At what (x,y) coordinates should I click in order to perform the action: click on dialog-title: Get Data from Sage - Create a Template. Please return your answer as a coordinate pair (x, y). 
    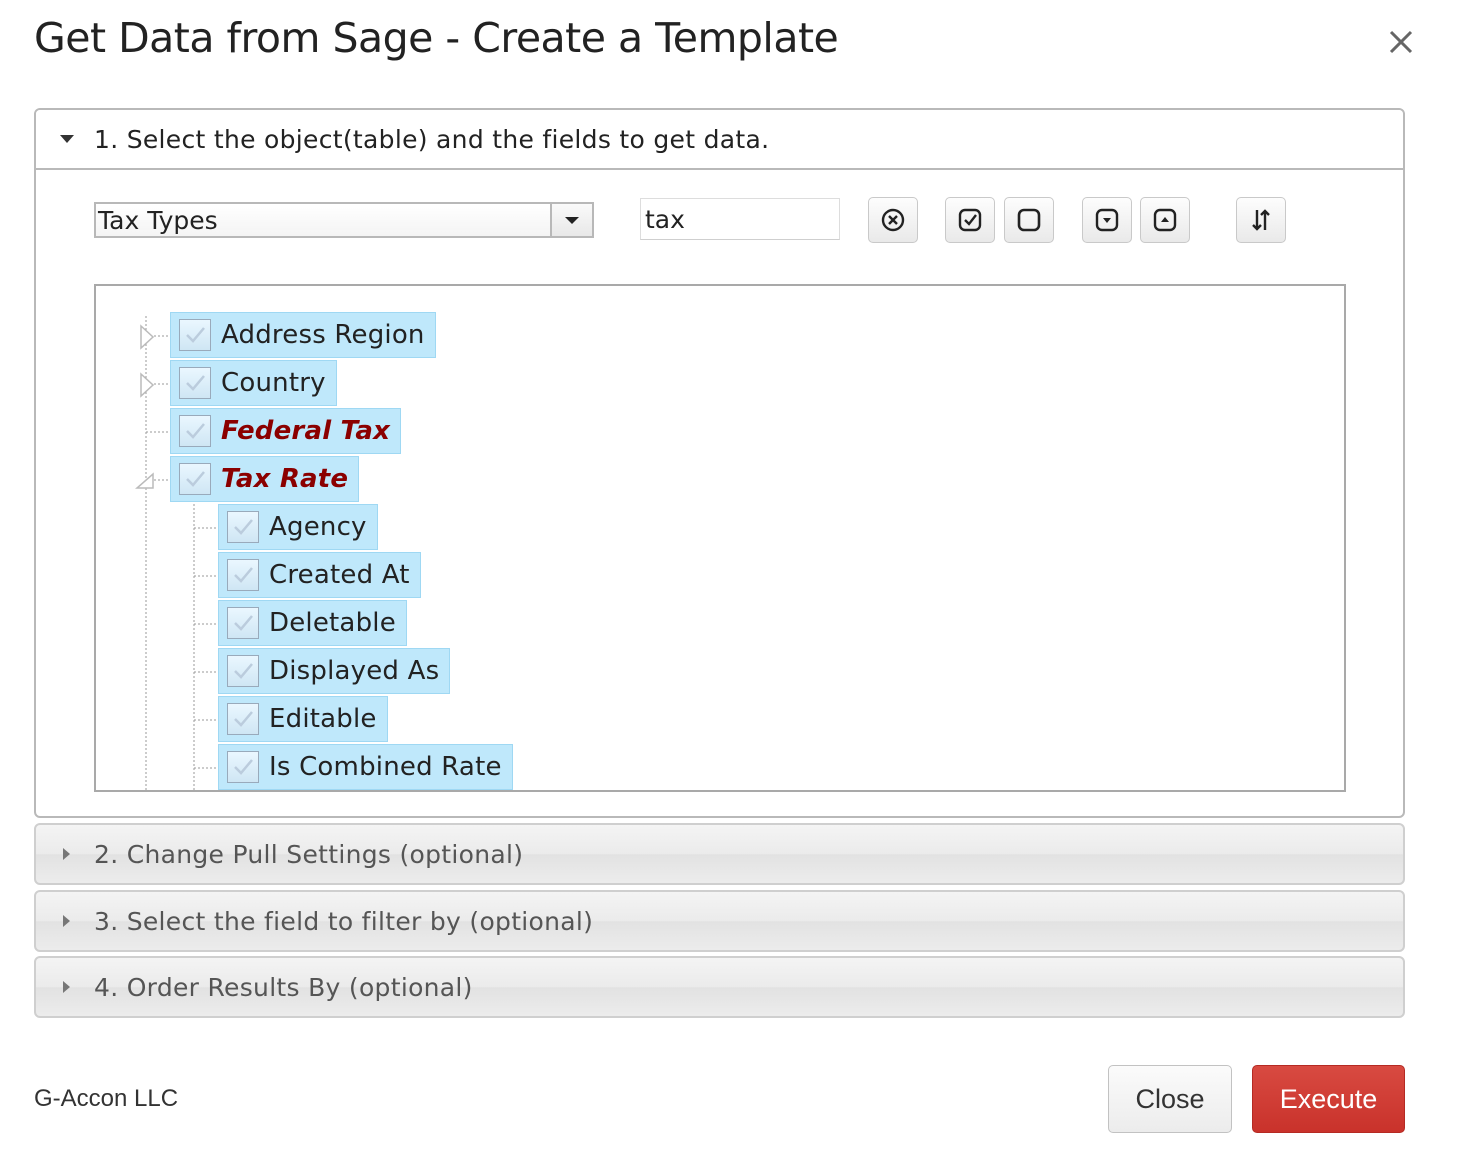
    Looking at the image, I should click on (436, 38).